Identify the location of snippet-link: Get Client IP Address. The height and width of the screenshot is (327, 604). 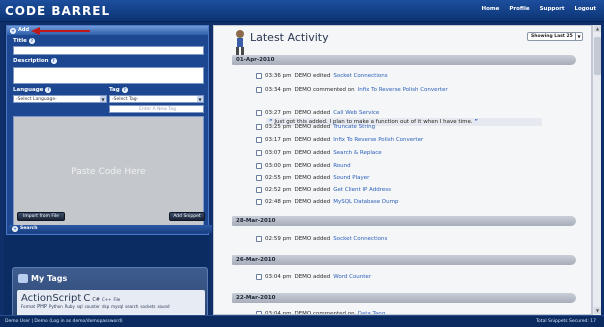
(362, 190).